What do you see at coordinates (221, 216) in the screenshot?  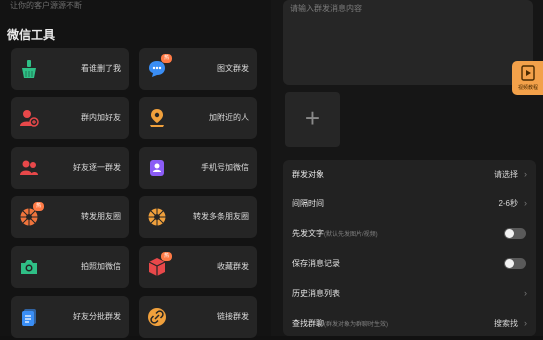 I see `tool-card-label: 转发多条朋友圈` at bounding box center [221, 216].